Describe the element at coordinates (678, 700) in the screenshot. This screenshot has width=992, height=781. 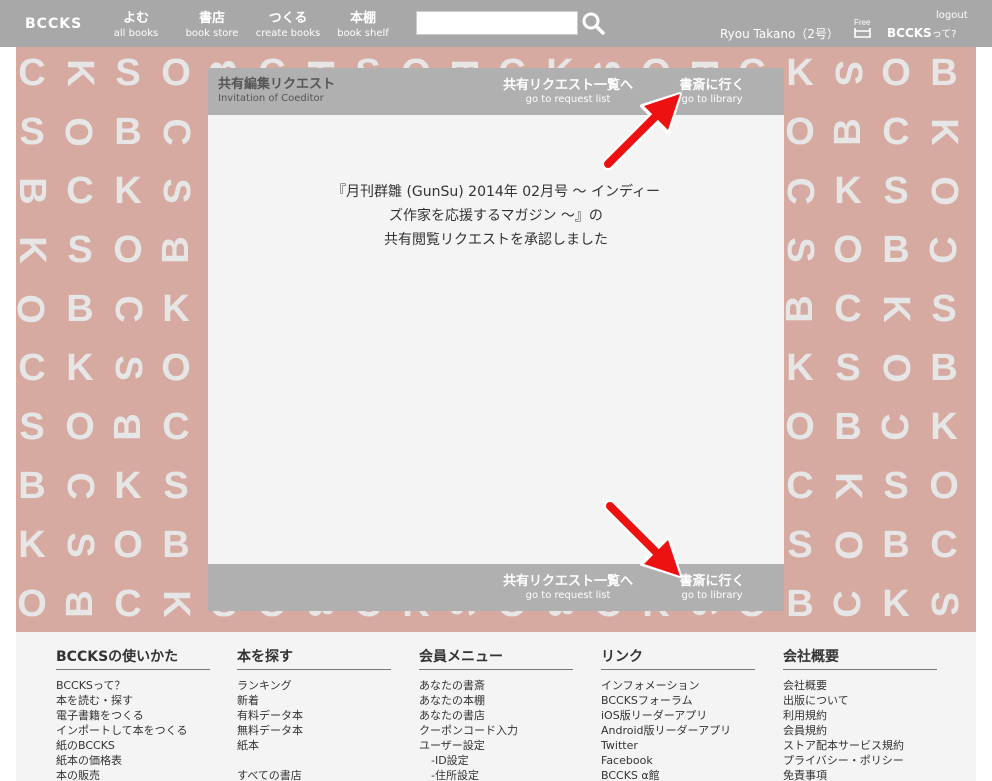
I see `footer-link: BCCKSフォーラム` at that location.